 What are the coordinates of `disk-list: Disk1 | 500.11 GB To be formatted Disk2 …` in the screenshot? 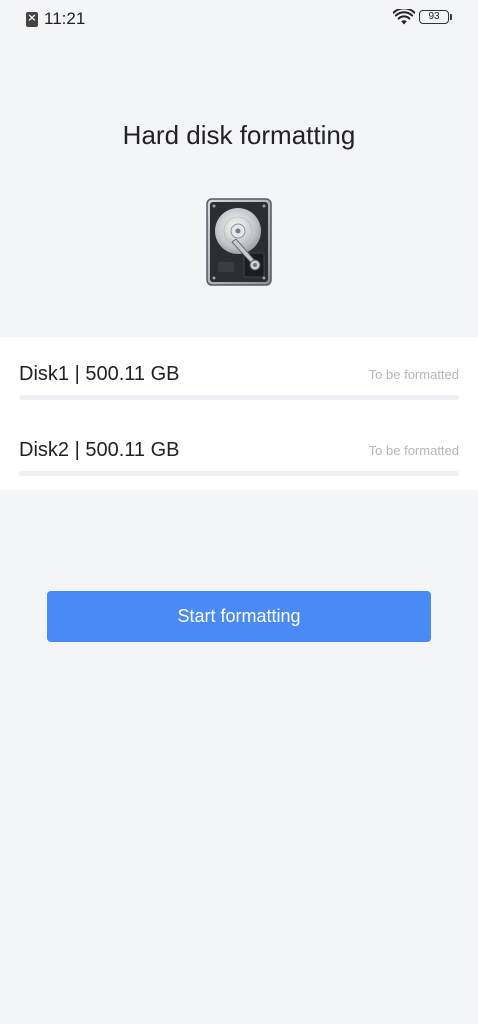 It's located at (239, 413).